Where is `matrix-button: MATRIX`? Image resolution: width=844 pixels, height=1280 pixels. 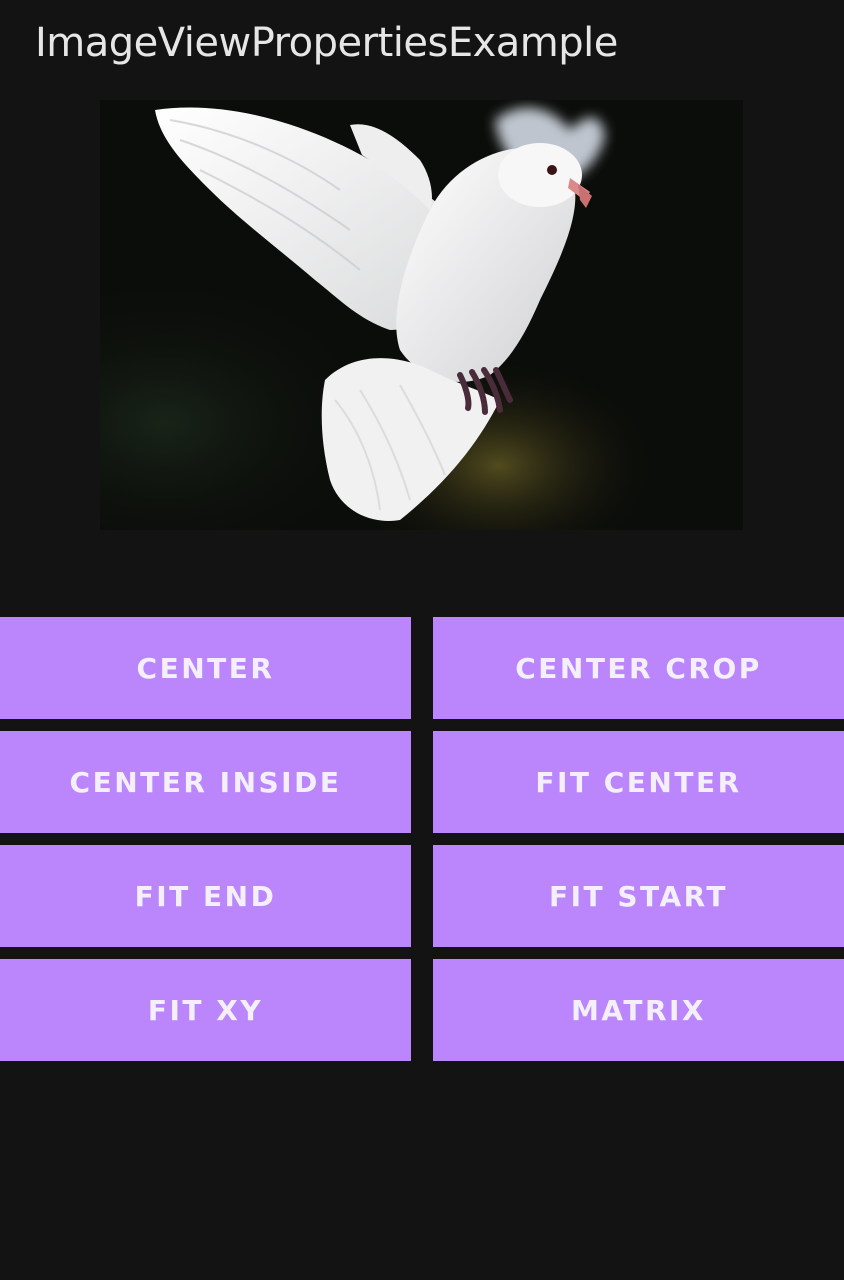
matrix-button: MATRIX is located at coordinates (638, 1010).